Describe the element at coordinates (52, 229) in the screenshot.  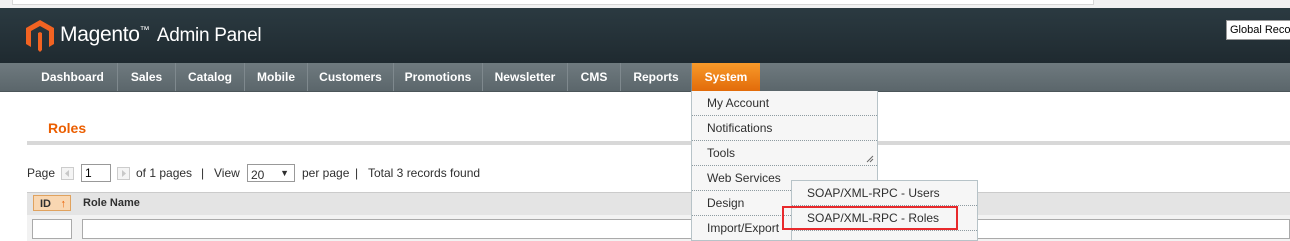
I see `filter-id-input` at that location.